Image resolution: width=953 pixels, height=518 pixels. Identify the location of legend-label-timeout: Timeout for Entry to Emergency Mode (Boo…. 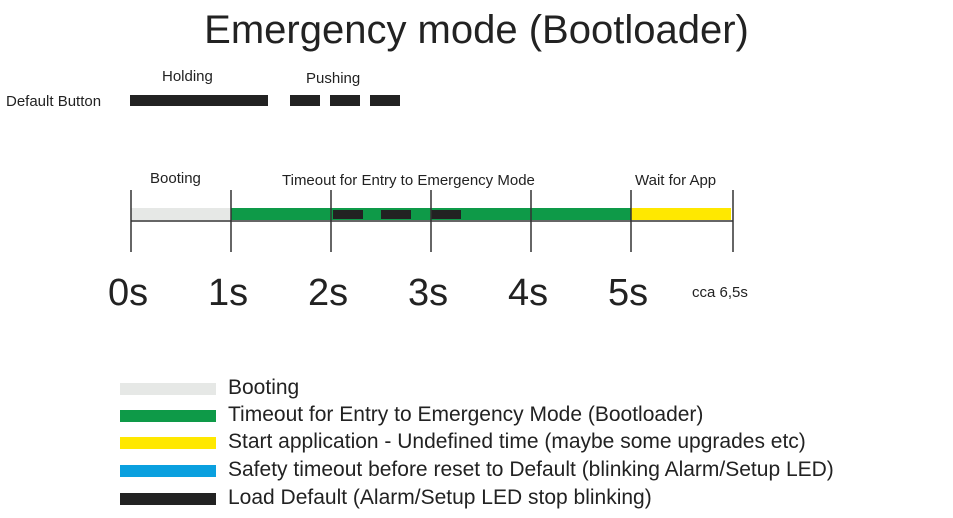
(466, 414).